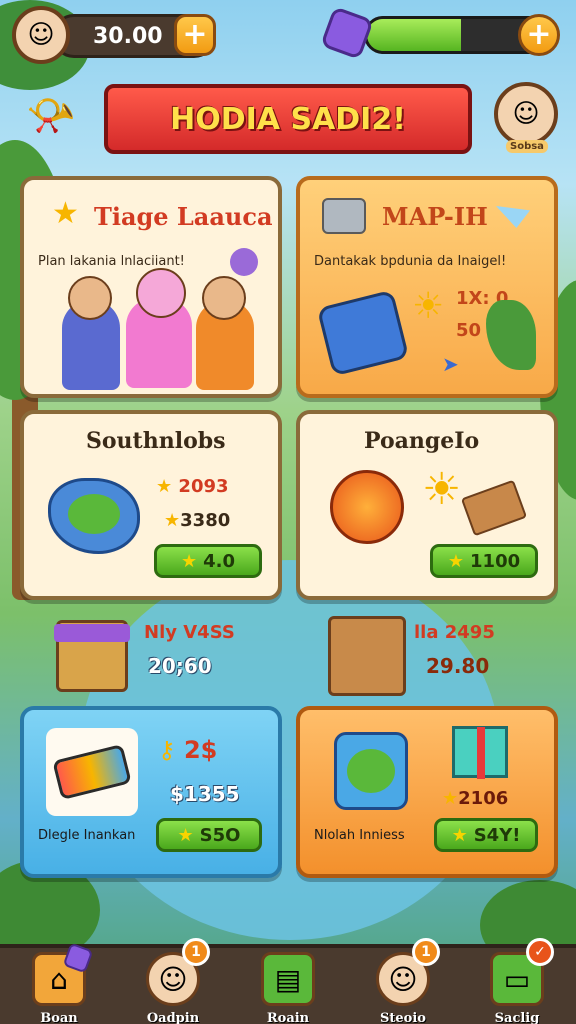  What do you see at coordinates (494, 508) in the screenshot?
I see `slingshot-icon` at bounding box center [494, 508].